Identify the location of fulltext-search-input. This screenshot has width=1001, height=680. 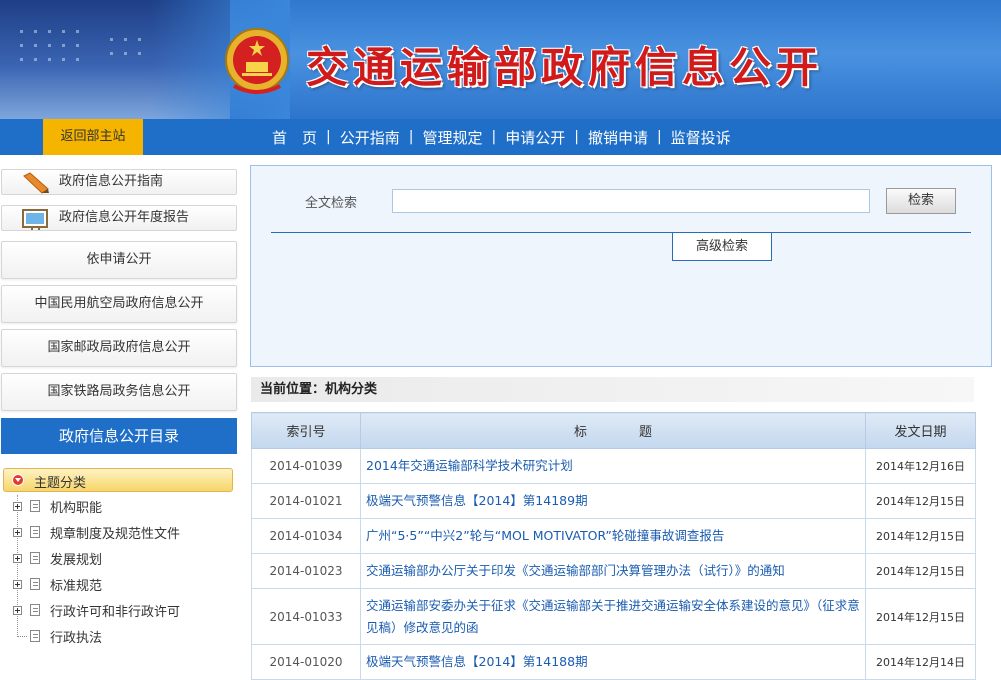
(631, 201).